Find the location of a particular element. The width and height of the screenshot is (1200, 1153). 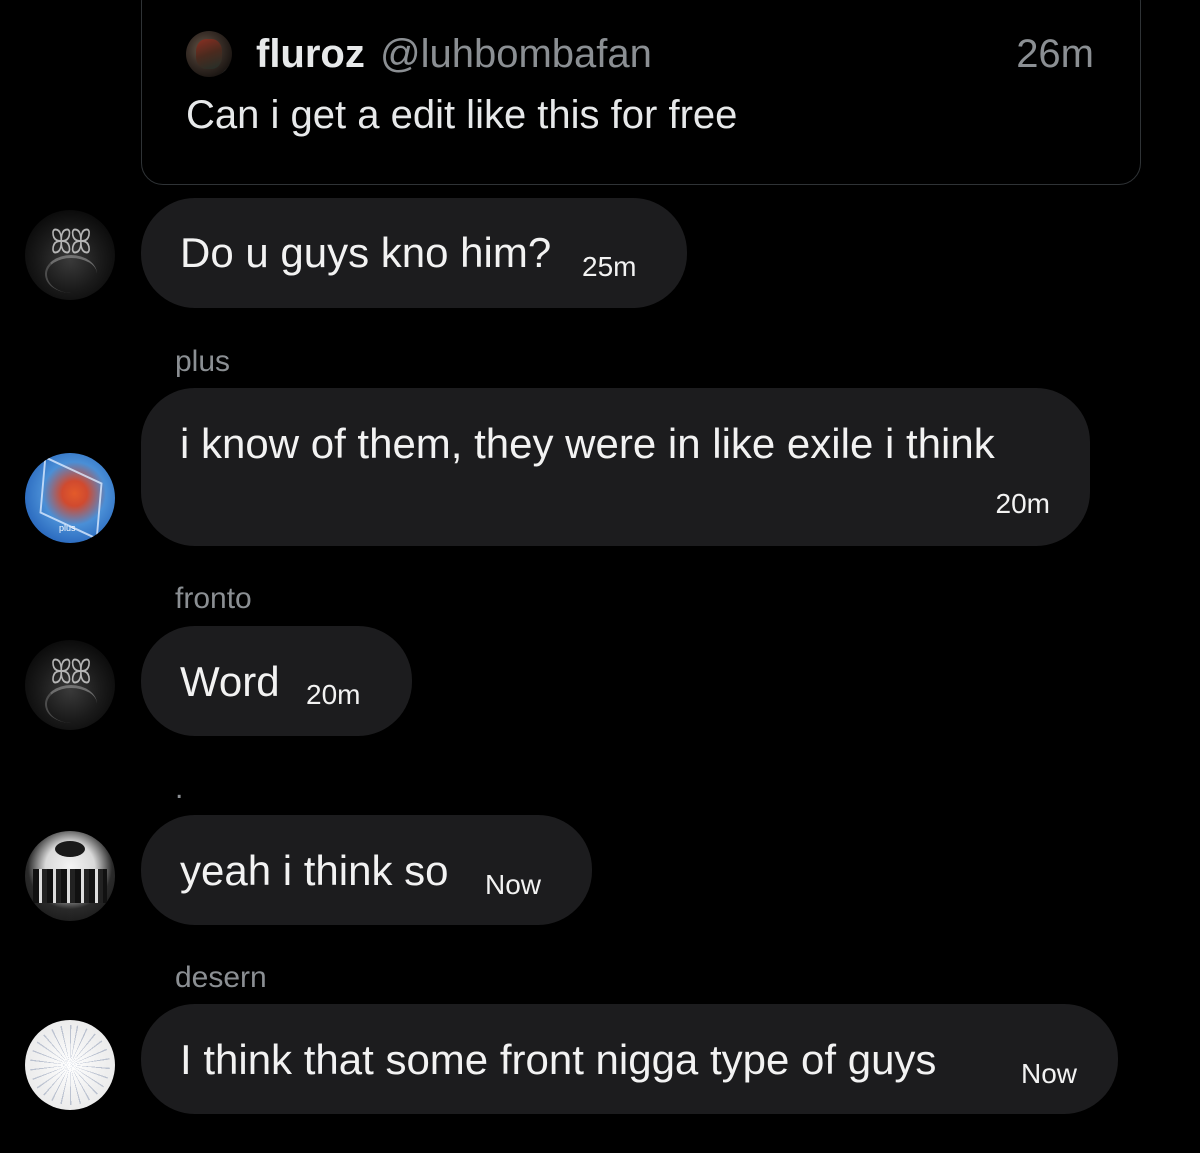

sender-name: plus is located at coordinates (203, 361).